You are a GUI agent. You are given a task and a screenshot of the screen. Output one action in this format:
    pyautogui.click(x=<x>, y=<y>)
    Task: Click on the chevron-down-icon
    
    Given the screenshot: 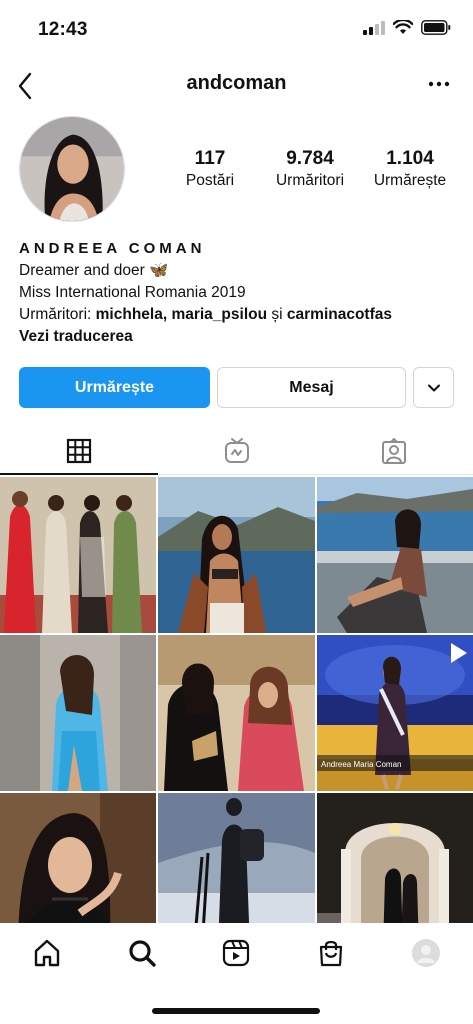 What is the action you would take?
    pyautogui.click(x=433, y=387)
    